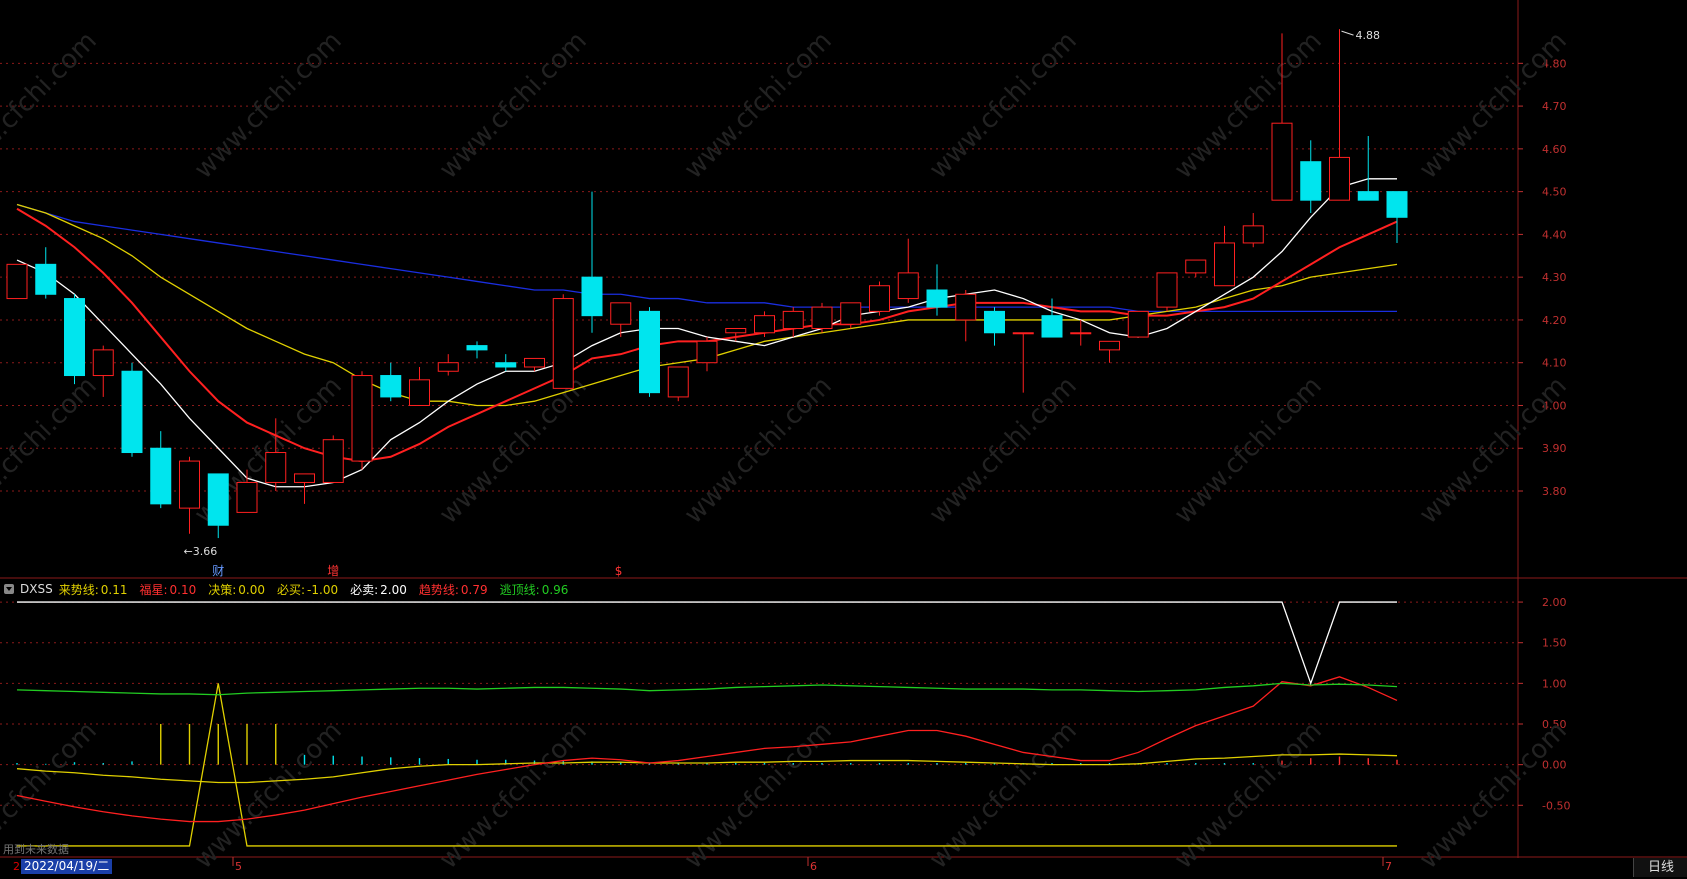 The image size is (1687, 879). Describe the element at coordinates (707, 768) in the screenshot. I see `indicator-trend-yellow-line` at that location.